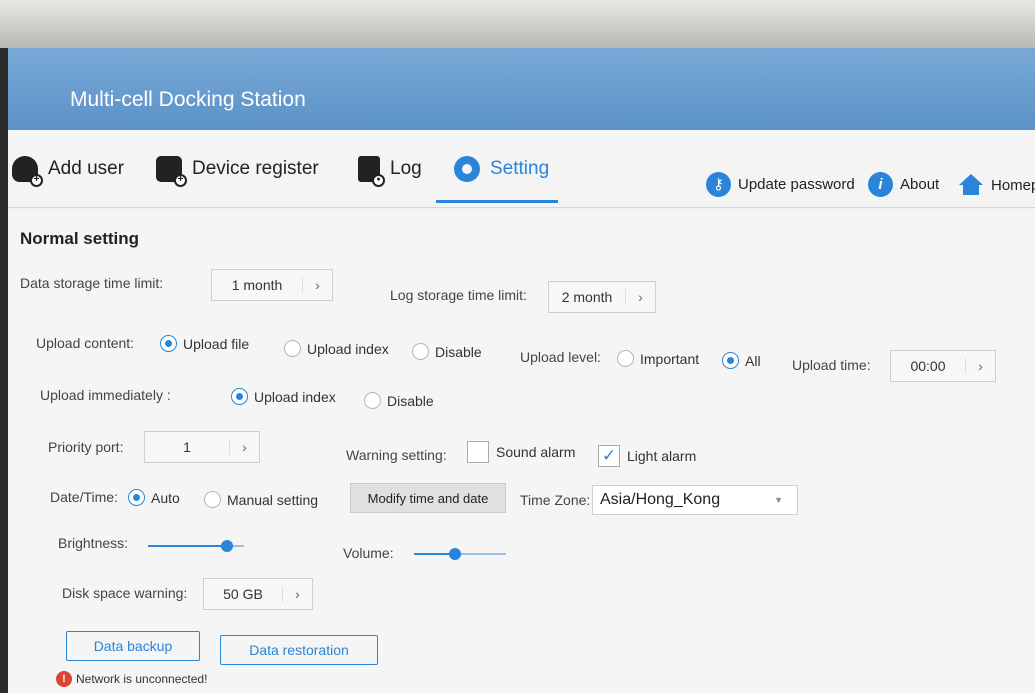 Image resolution: width=1035 pixels, height=693 pixels. What do you see at coordinates (243, 594) in the screenshot?
I see `disk-warning-value: 50 GB` at bounding box center [243, 594].